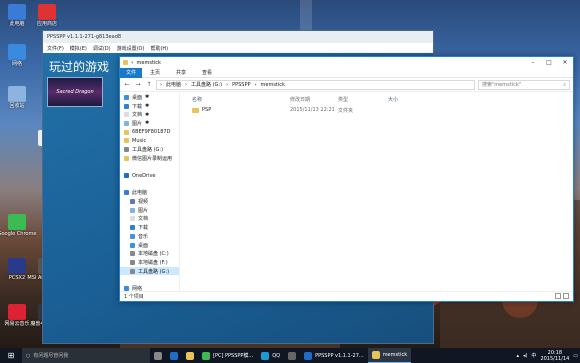 Image resolution: width=580 pixels, height=363 pixels. What do you see at coordinates (149, 262) in the screenshot?
I see `nav-item: 本地磁盘 (F:)` at bounding box center [149, 262].